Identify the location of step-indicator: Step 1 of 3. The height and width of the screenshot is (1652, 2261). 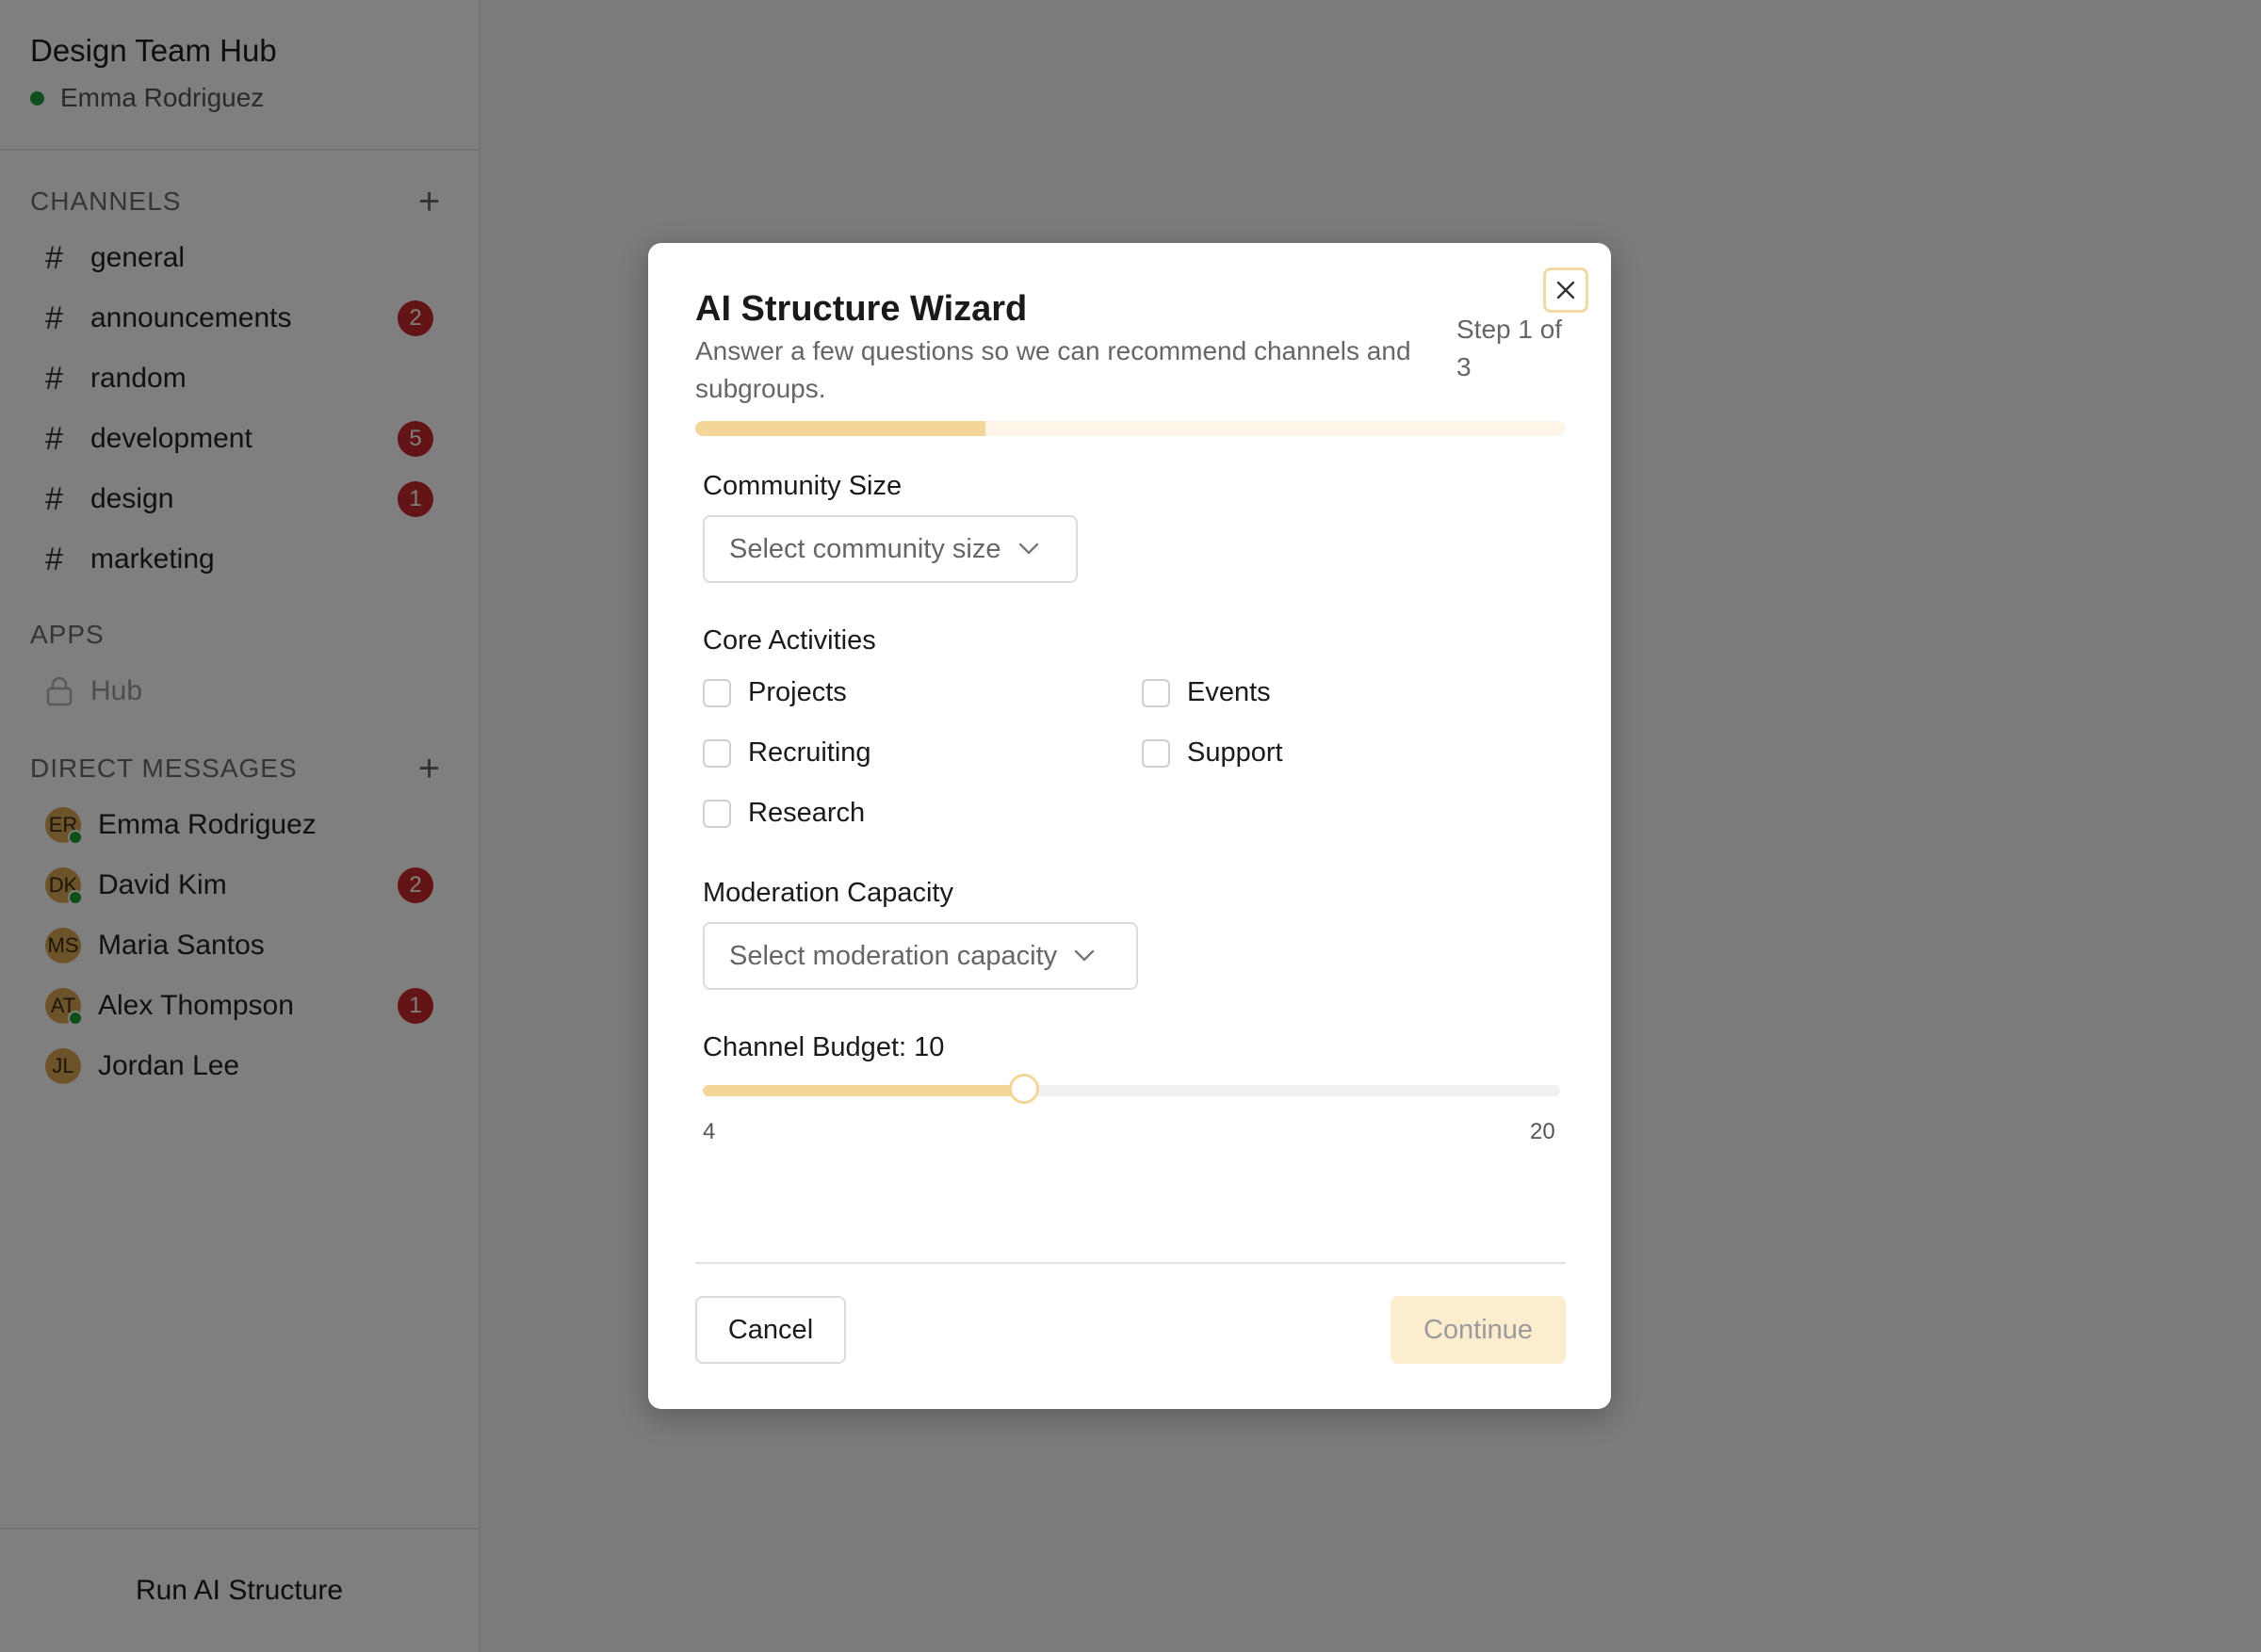
(1510, 348).